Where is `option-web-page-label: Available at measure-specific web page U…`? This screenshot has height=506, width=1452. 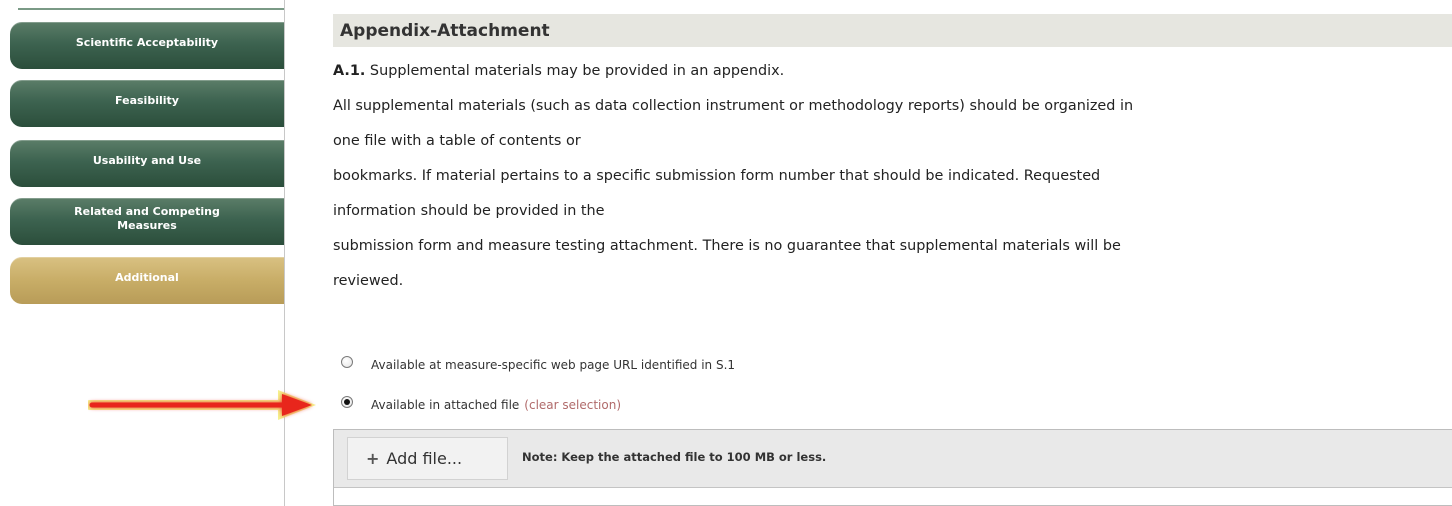 option-web-page-label: Available at measure-specific web page U… is located at coordinates (553, 365).